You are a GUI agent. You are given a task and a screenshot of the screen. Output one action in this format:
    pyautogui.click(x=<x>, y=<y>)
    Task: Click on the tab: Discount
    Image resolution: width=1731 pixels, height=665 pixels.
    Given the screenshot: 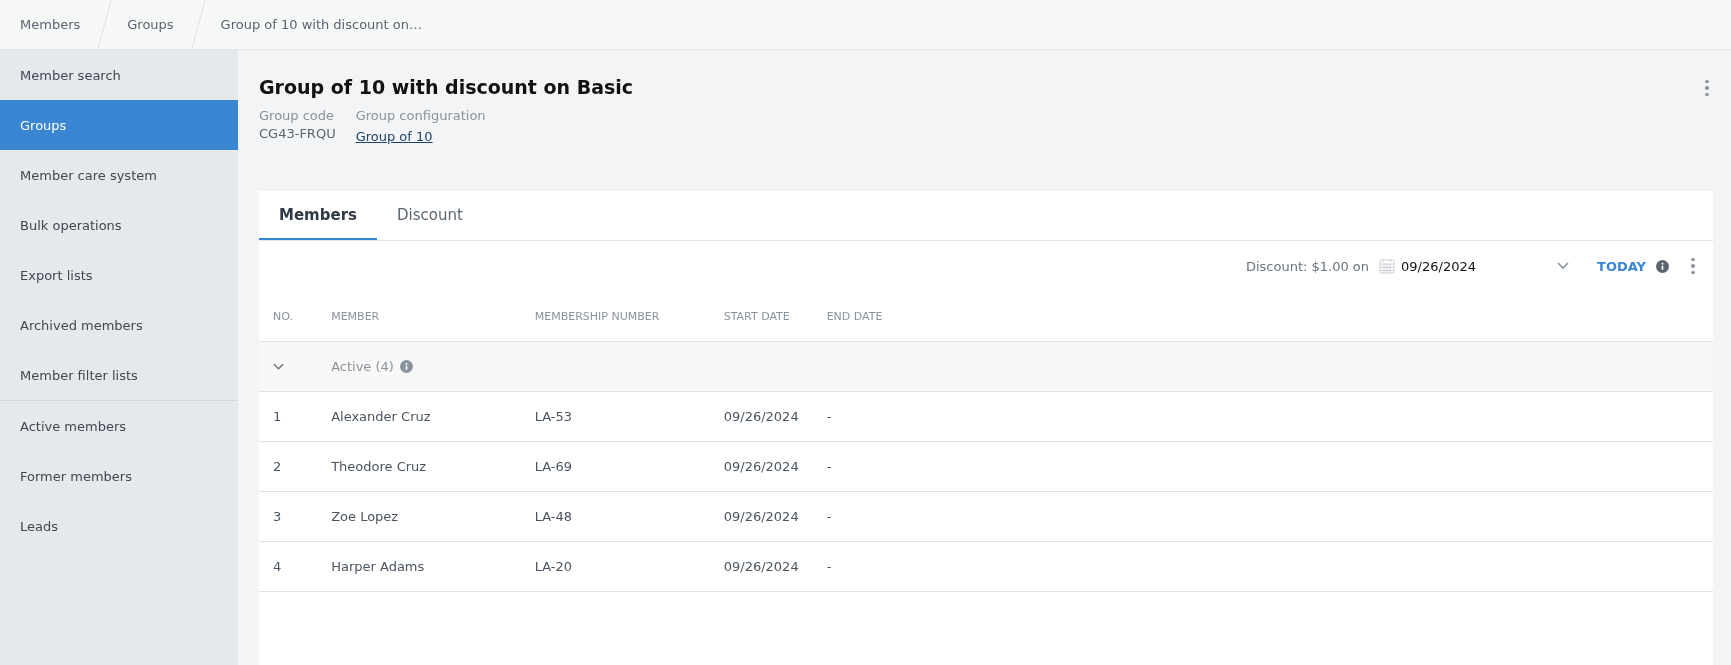 What is the action you would take?
    pyautogui.click(x=429, y=215)
    